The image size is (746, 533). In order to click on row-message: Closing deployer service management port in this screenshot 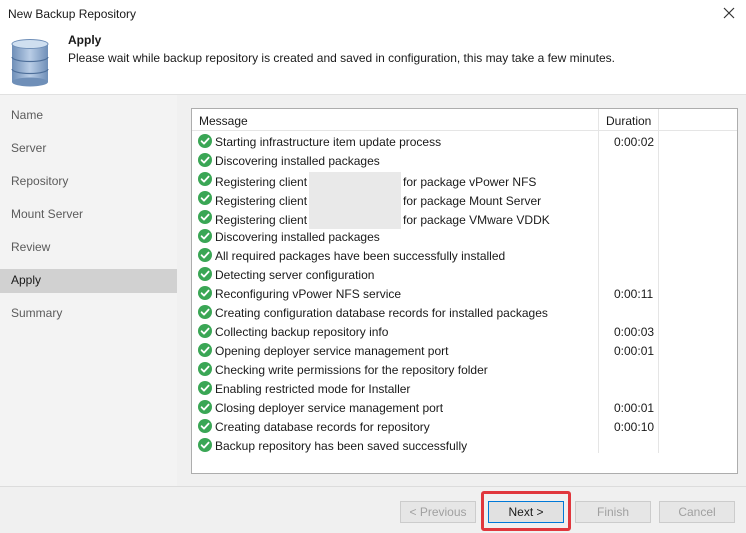, I will do `click(329, 408)`.